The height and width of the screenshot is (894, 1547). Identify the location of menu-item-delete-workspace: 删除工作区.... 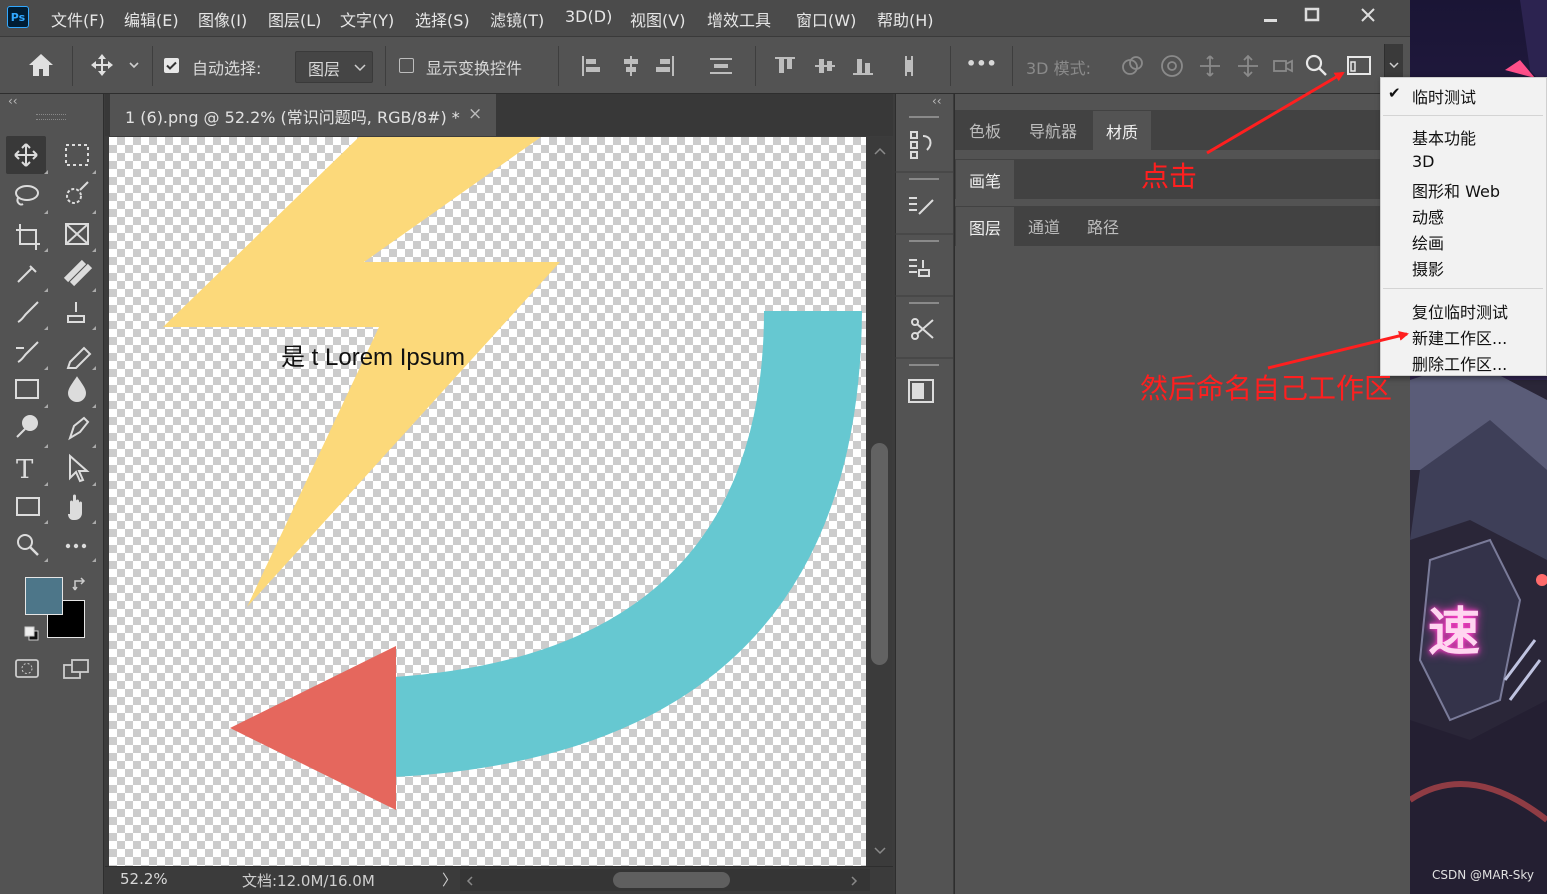
(1459, 363).